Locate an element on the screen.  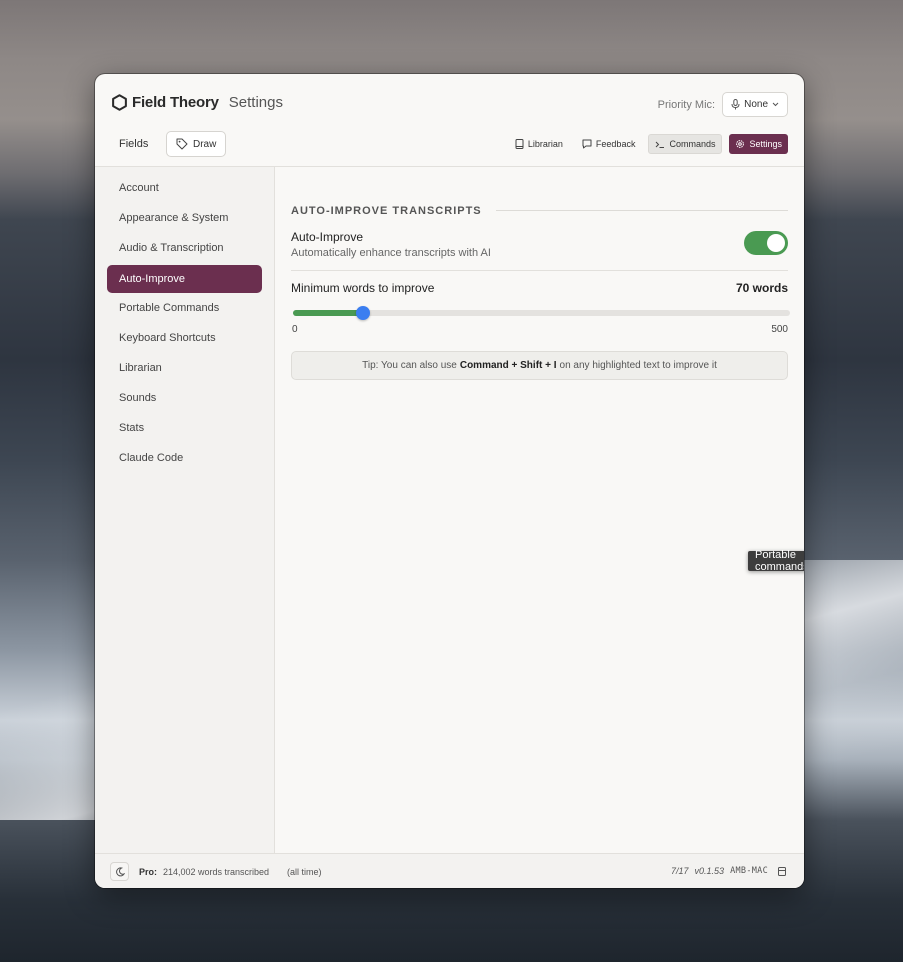
build-date: 7/17 is located at coordinates (680, 871).